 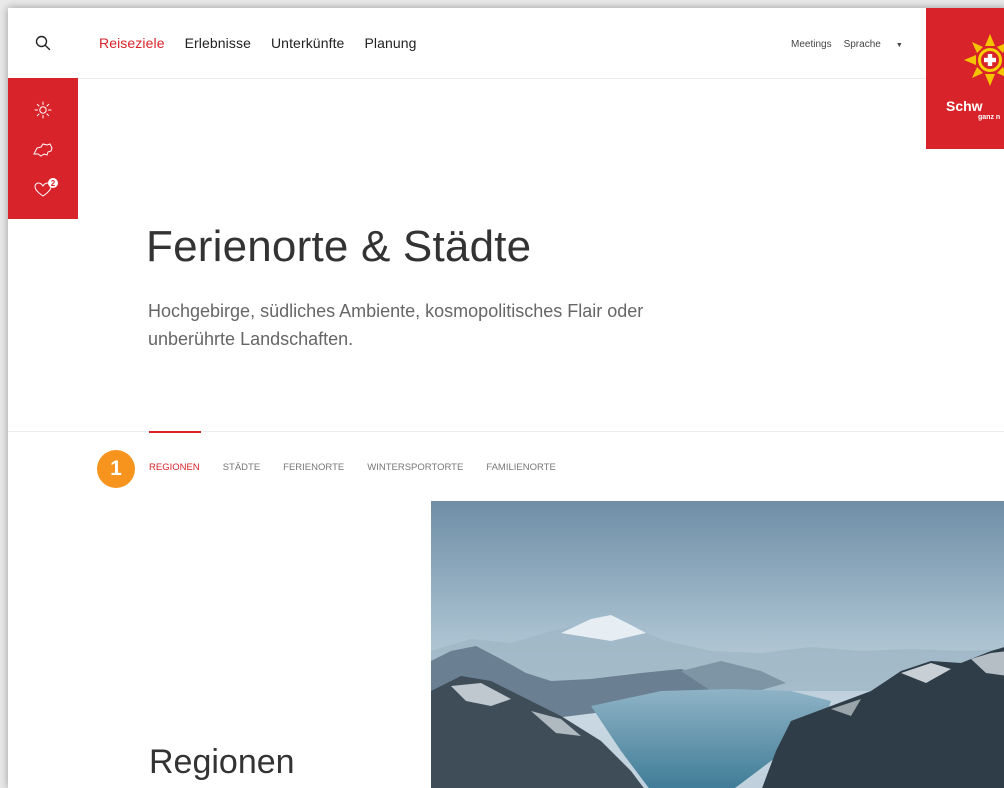 I want to click on switzerland-map-icon, so click(x=43, y=150).